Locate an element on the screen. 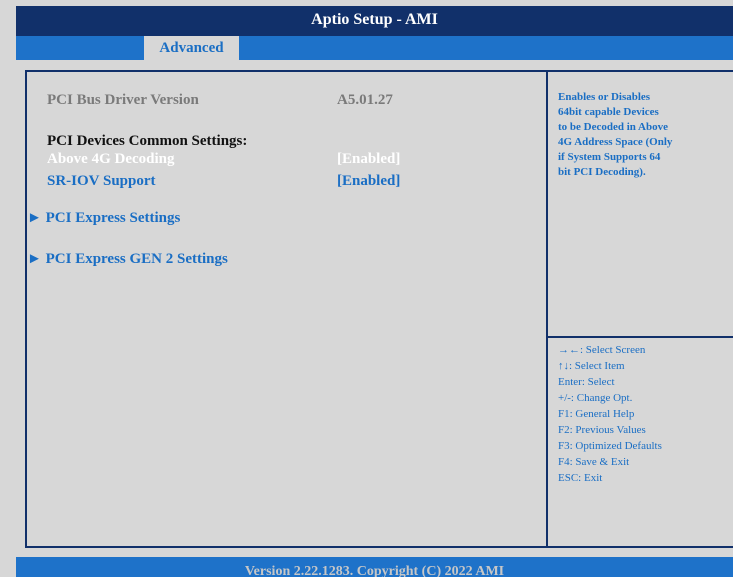 This screenshot has height=577, width=733. setting-label: Above 4G Decoding is located at coordinates (111, 159).